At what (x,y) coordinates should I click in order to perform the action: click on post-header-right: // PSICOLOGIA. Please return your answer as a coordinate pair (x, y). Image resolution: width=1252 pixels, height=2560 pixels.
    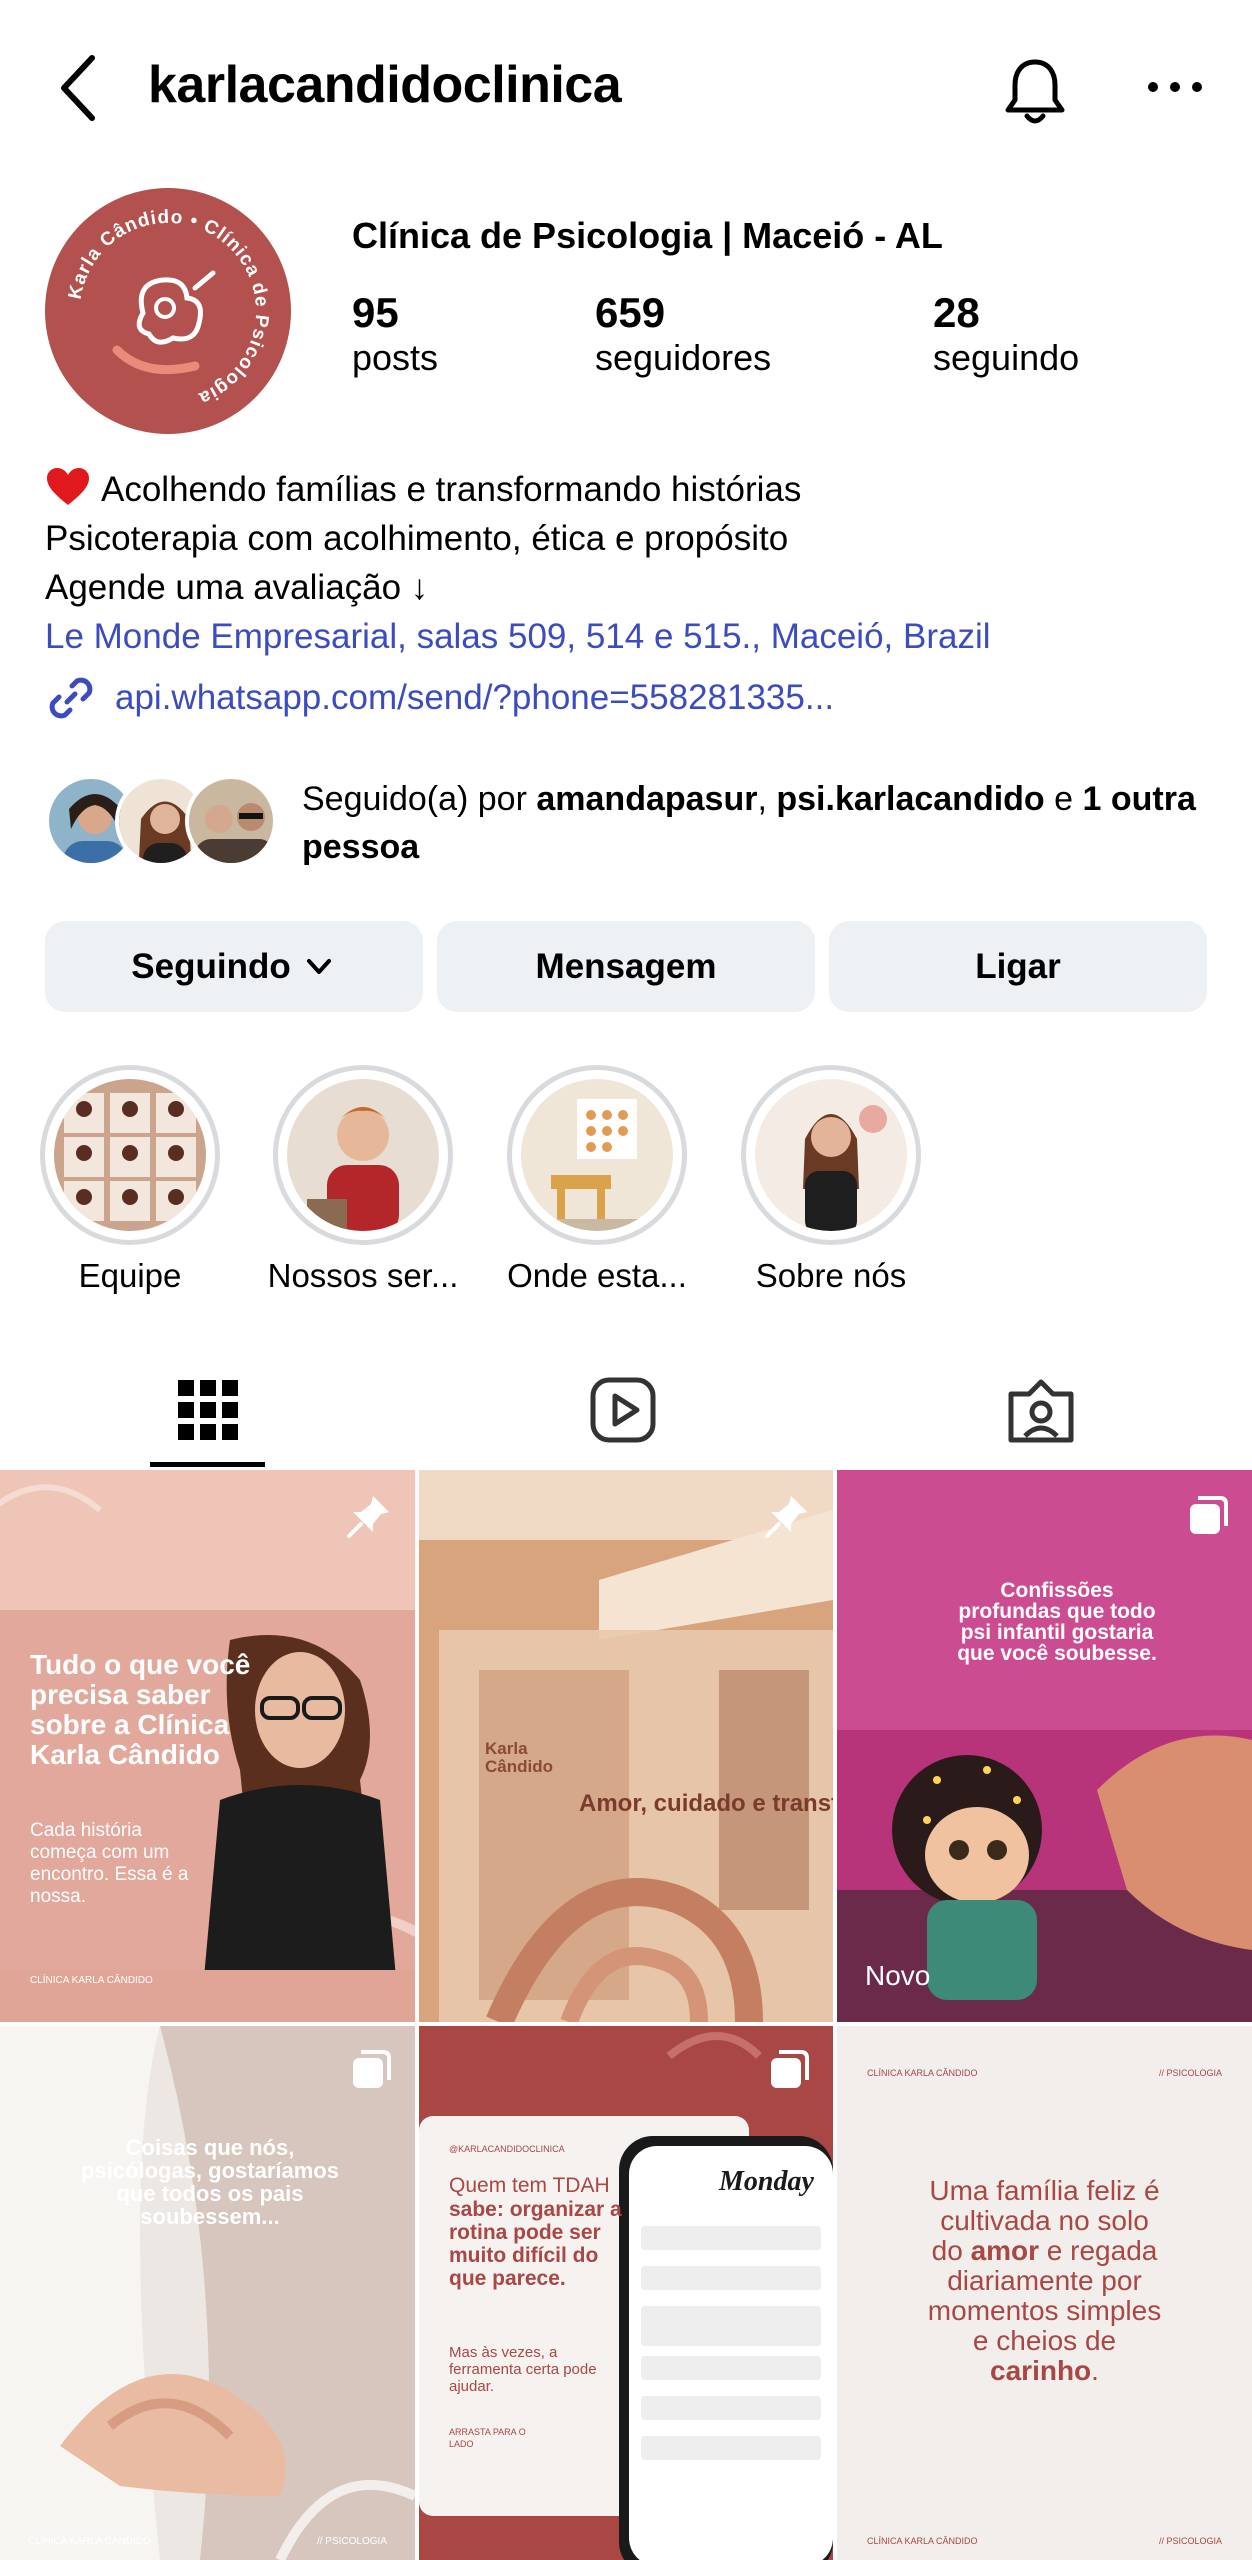
    Looking at the image, I should click on (1190, 2073).